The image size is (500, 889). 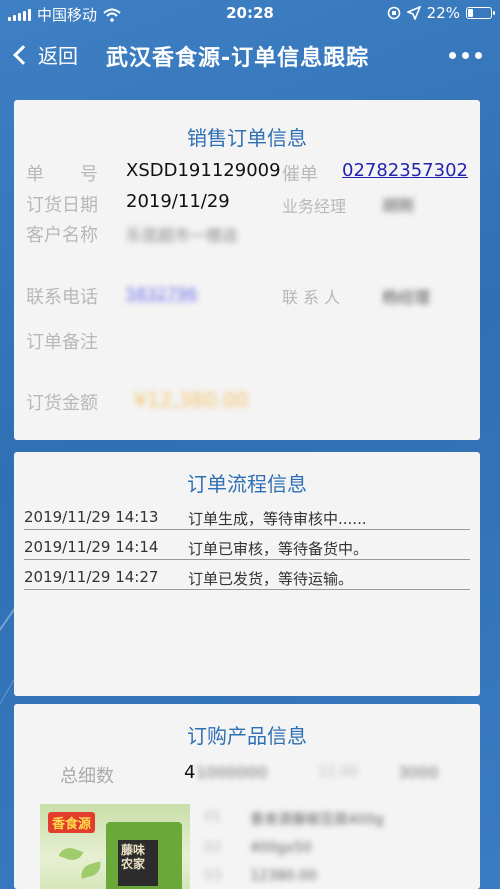 What do you see at coordinates (87, 776) in the screenshot?
I see `total-label: 总细数` at bounding box center [87, 776].